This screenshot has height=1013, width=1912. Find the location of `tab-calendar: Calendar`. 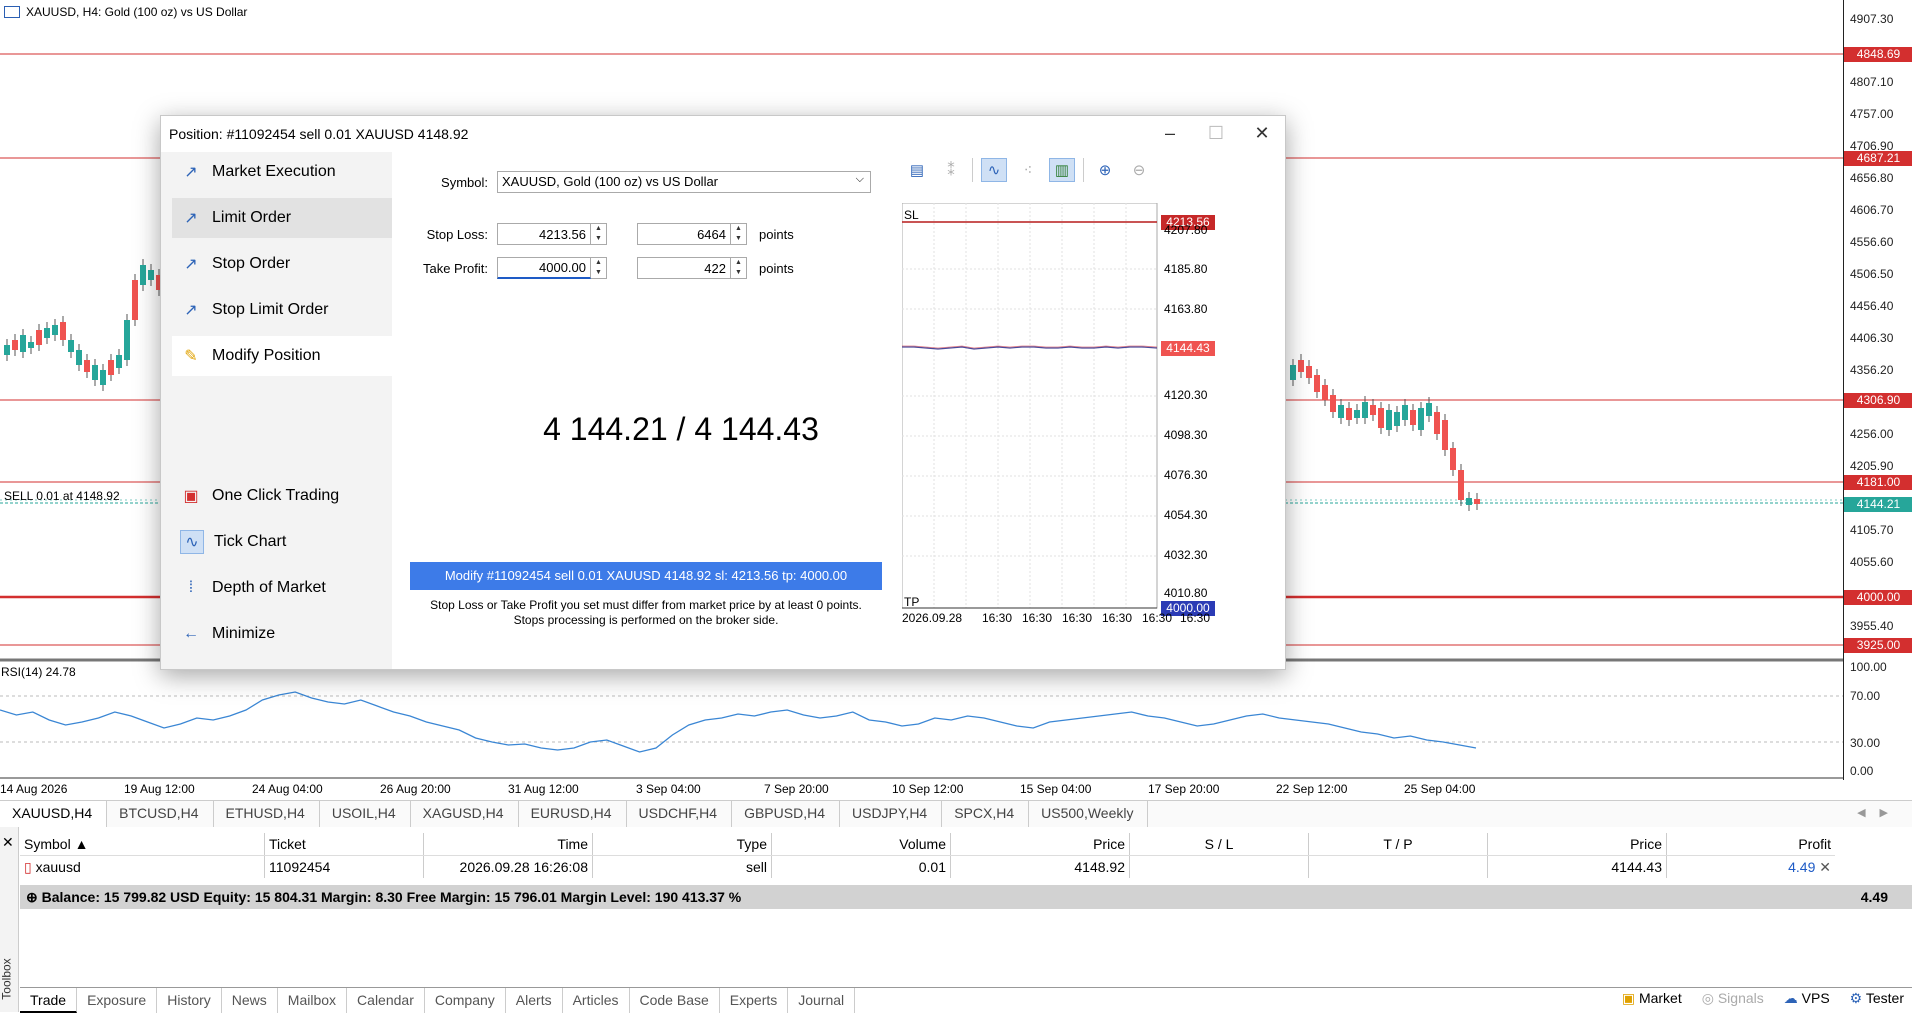

tab-calendar: Calendar is located at coordinates (386, 1000).